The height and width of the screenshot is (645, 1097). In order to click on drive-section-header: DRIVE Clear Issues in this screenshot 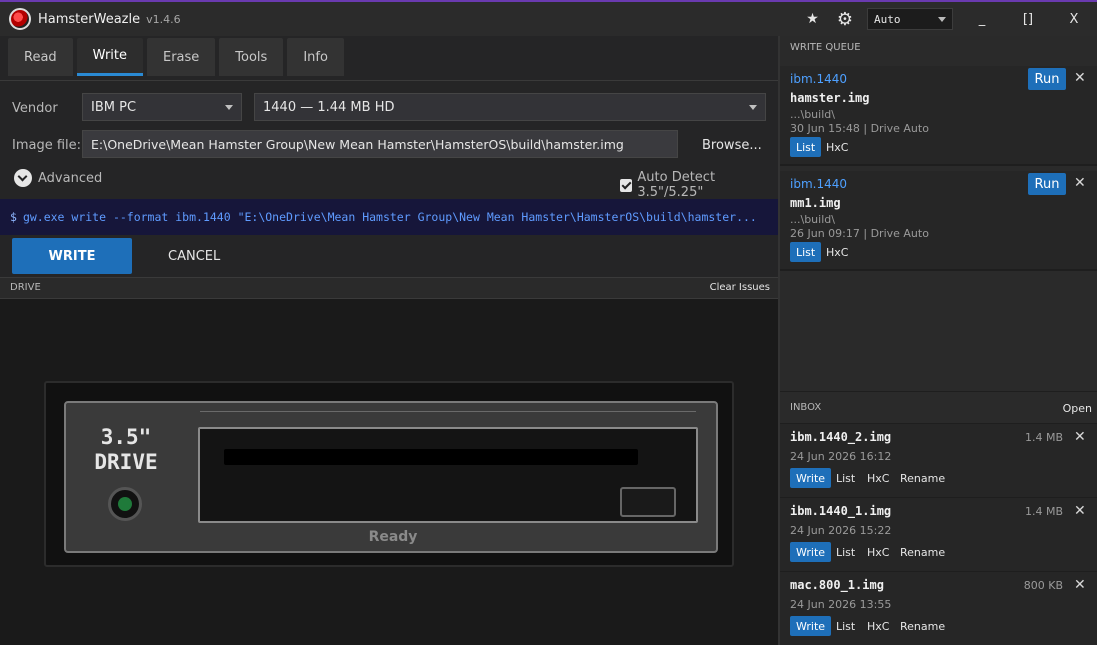, I will do `click(389, 288)`.